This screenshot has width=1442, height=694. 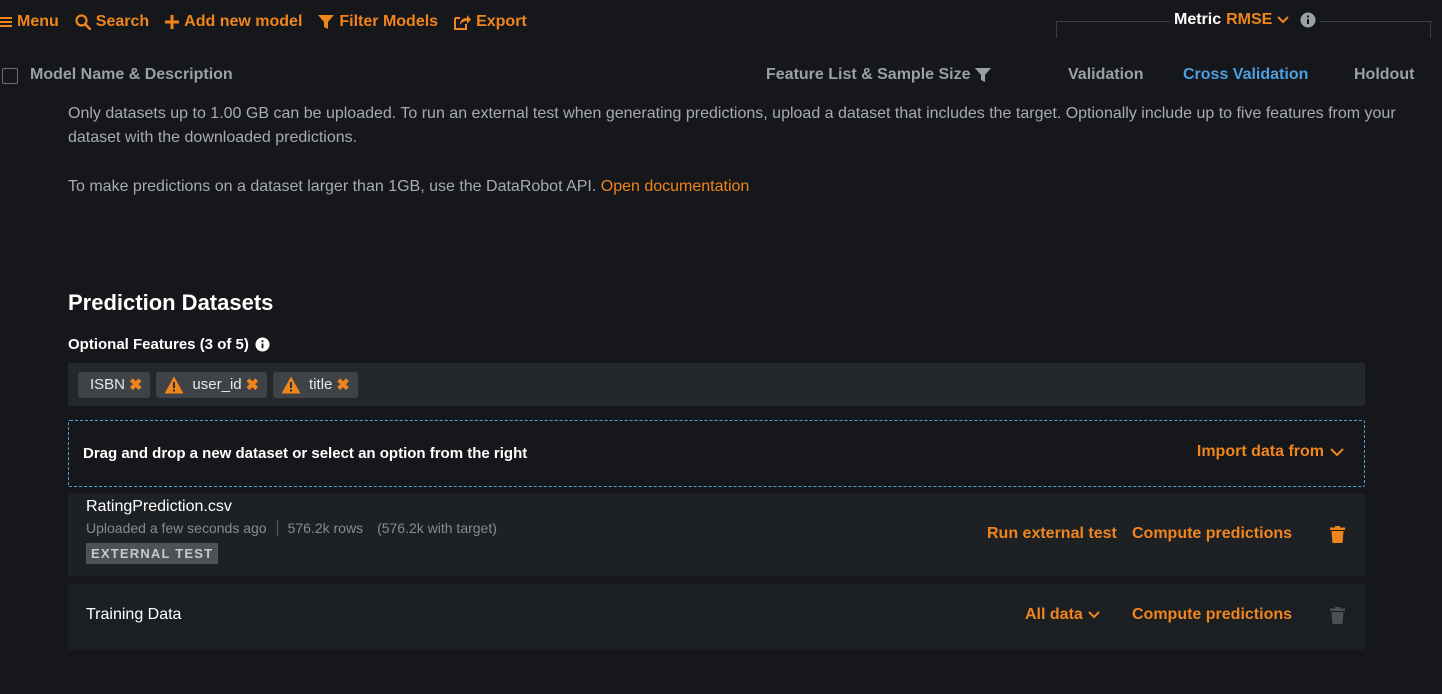 What do you see at coordinates (217, 384) in the screenshot?
I see `feature-tag-label: user_id` at bounding box center [217, 384].